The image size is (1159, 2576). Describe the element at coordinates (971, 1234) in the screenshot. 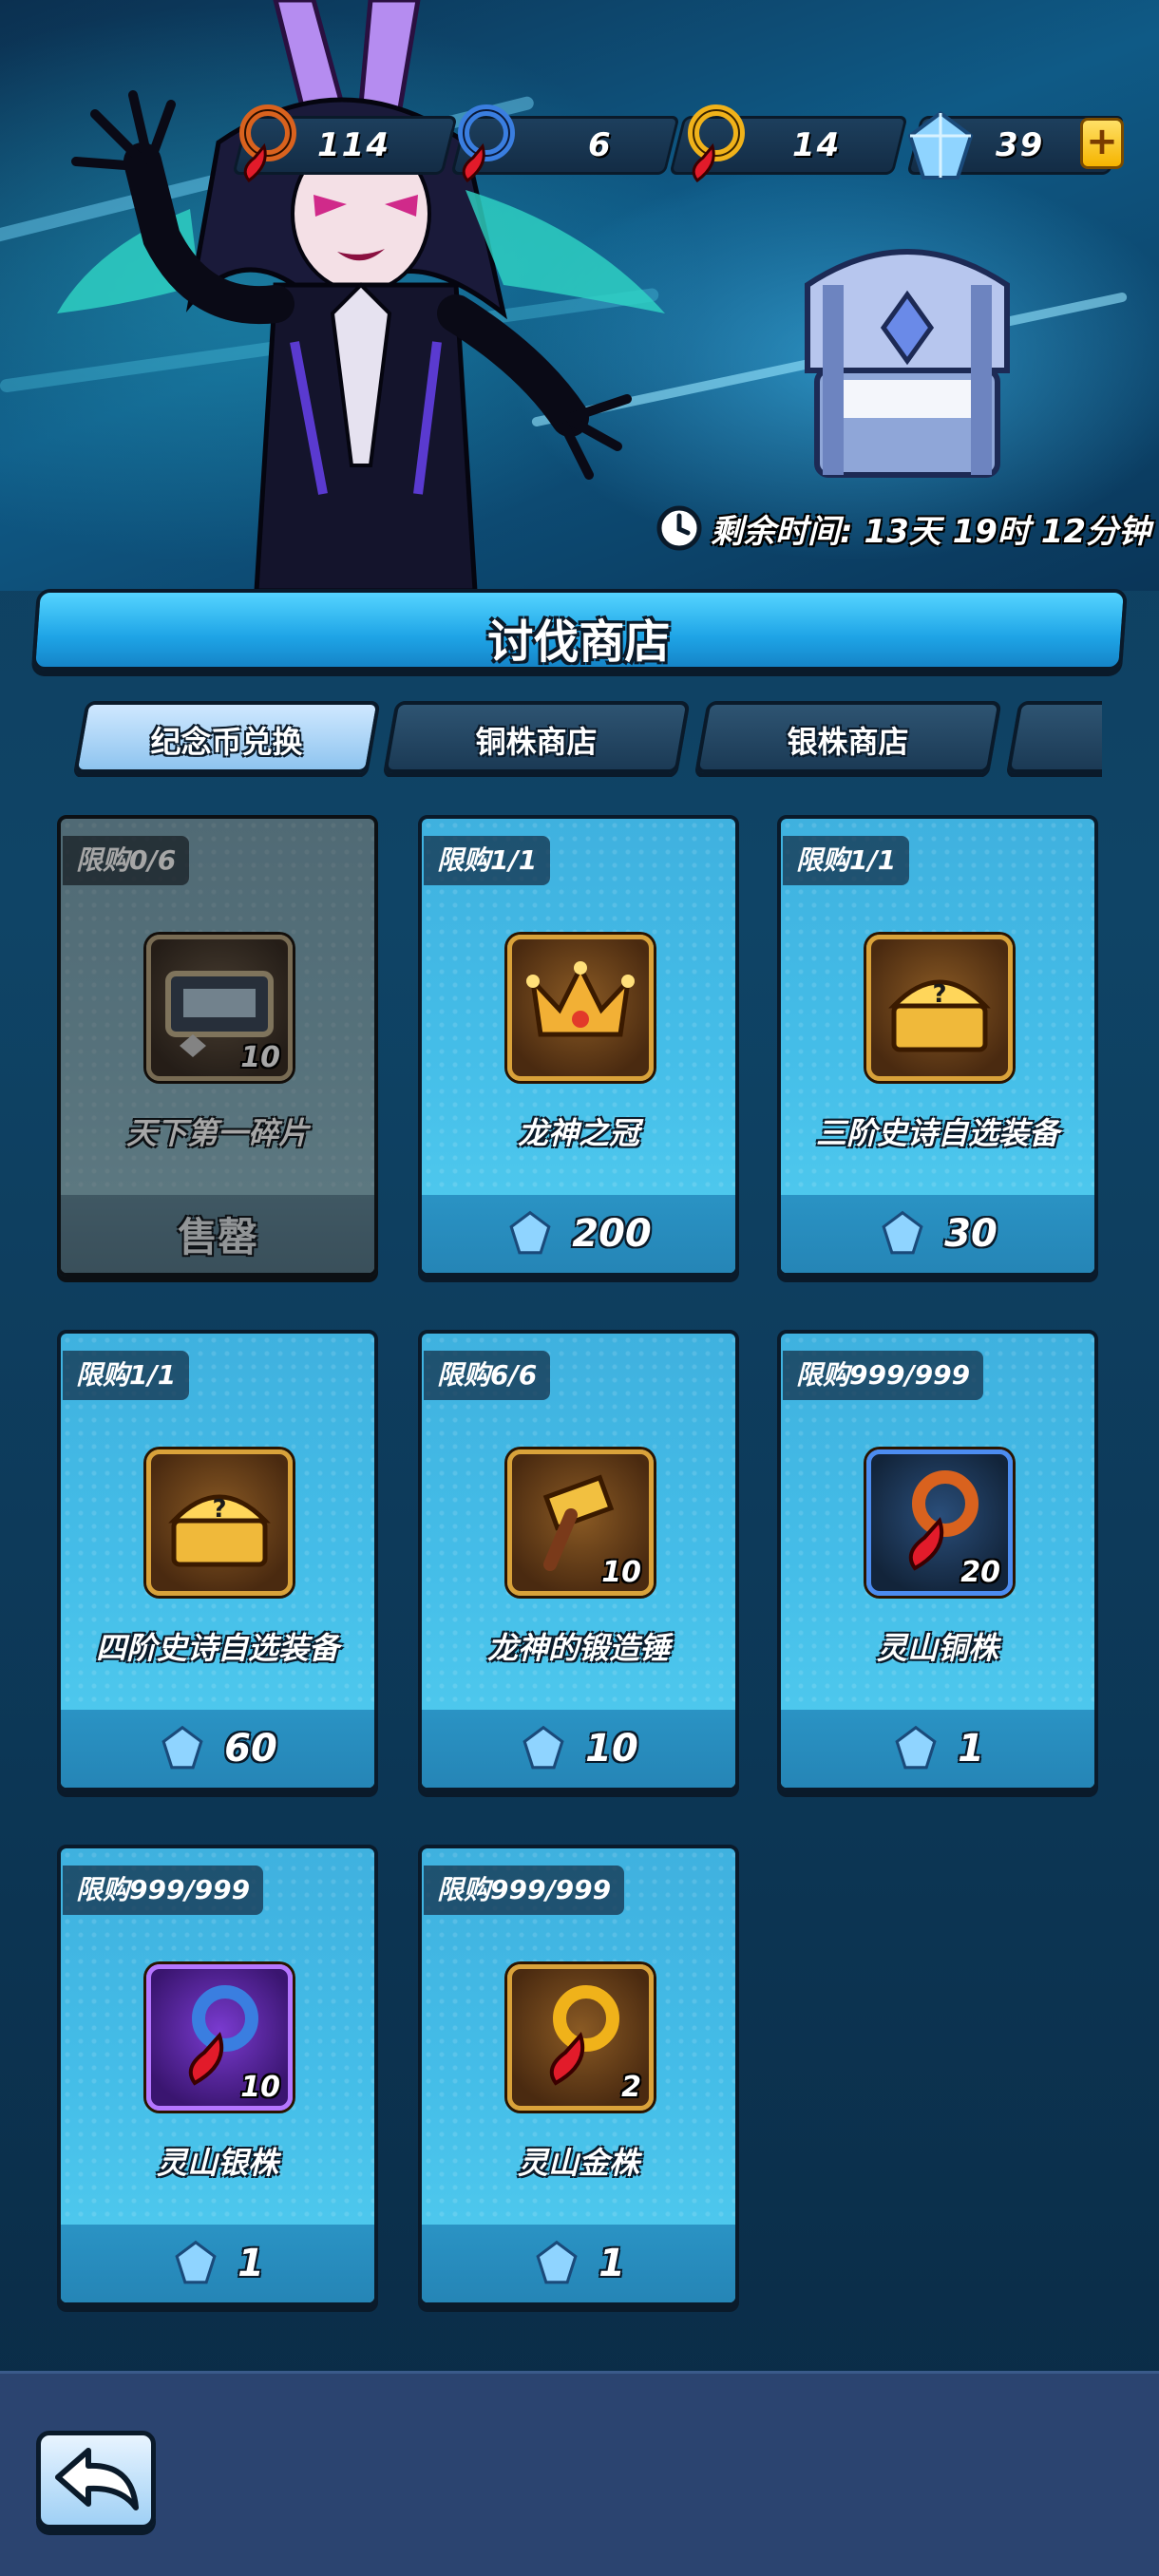

I see `item-price: 30` at that location.